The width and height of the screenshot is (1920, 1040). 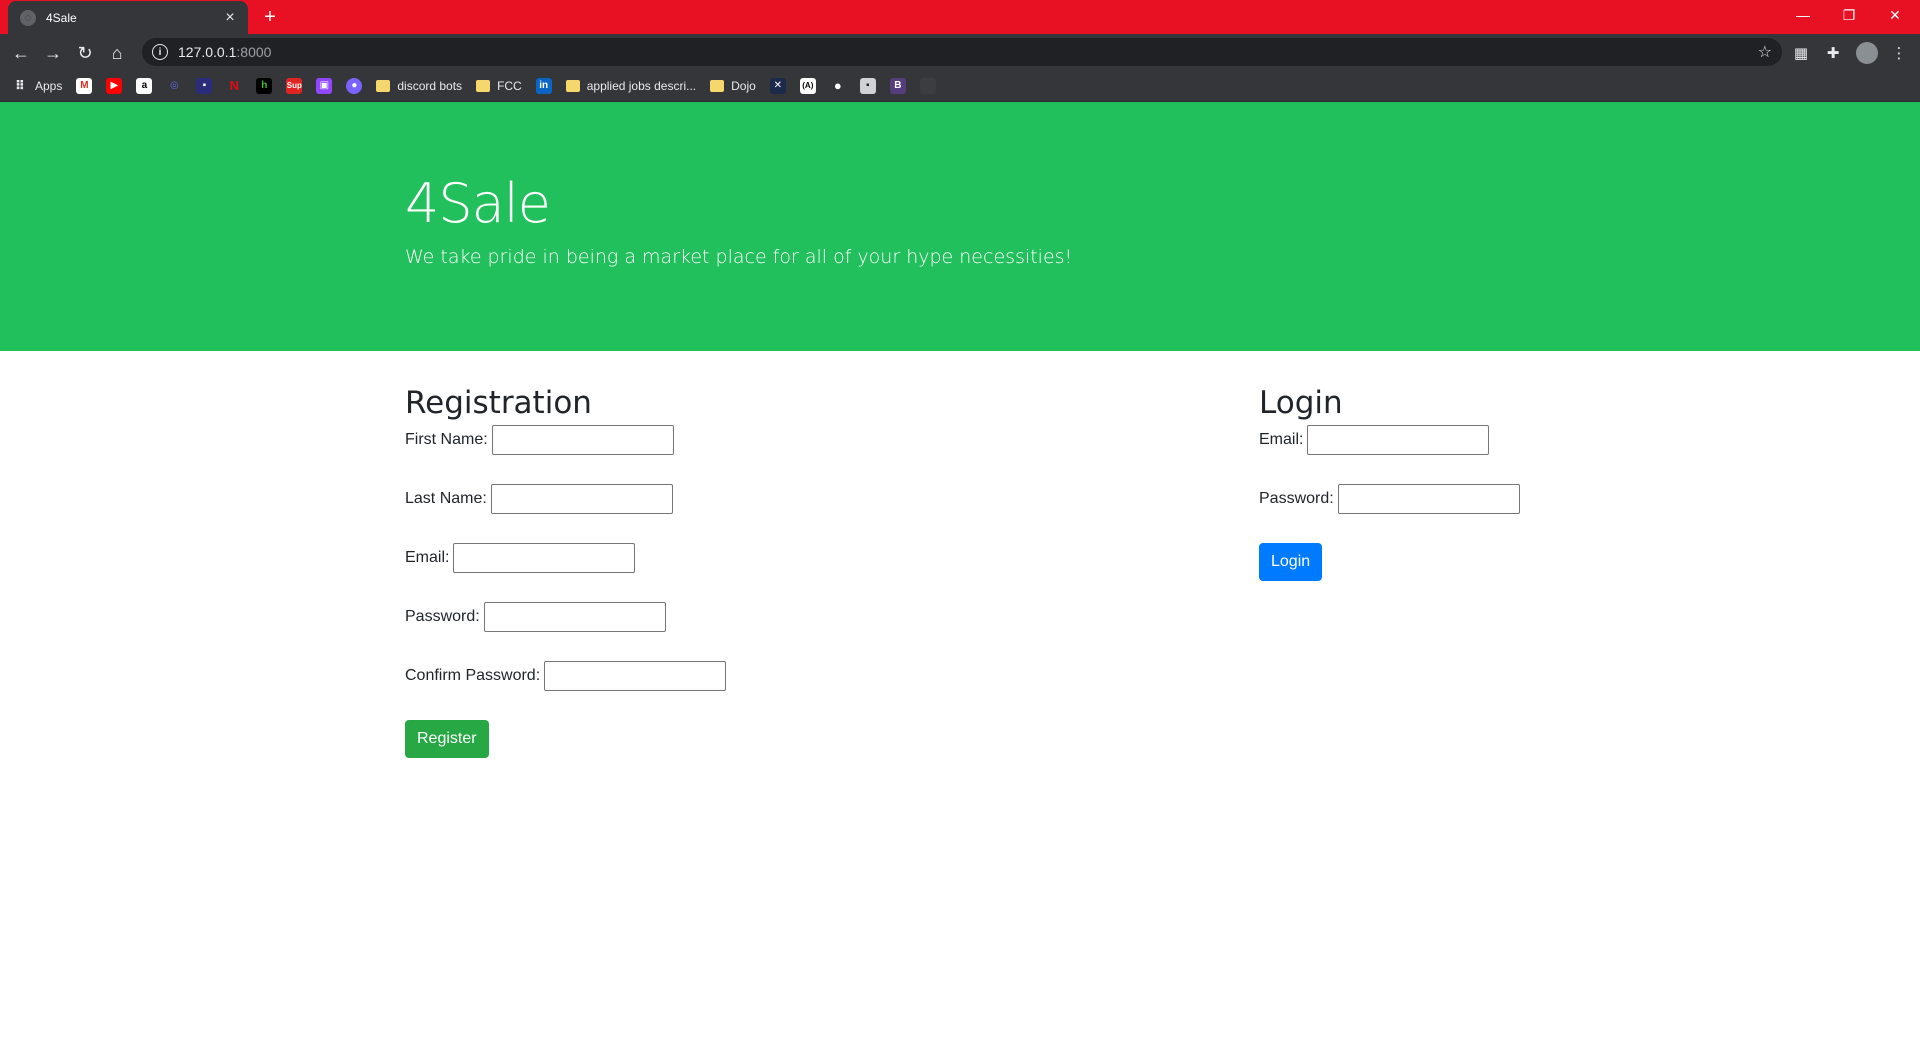 I want to click on close-window-icon: ✕, so click(x=1895, y=15).